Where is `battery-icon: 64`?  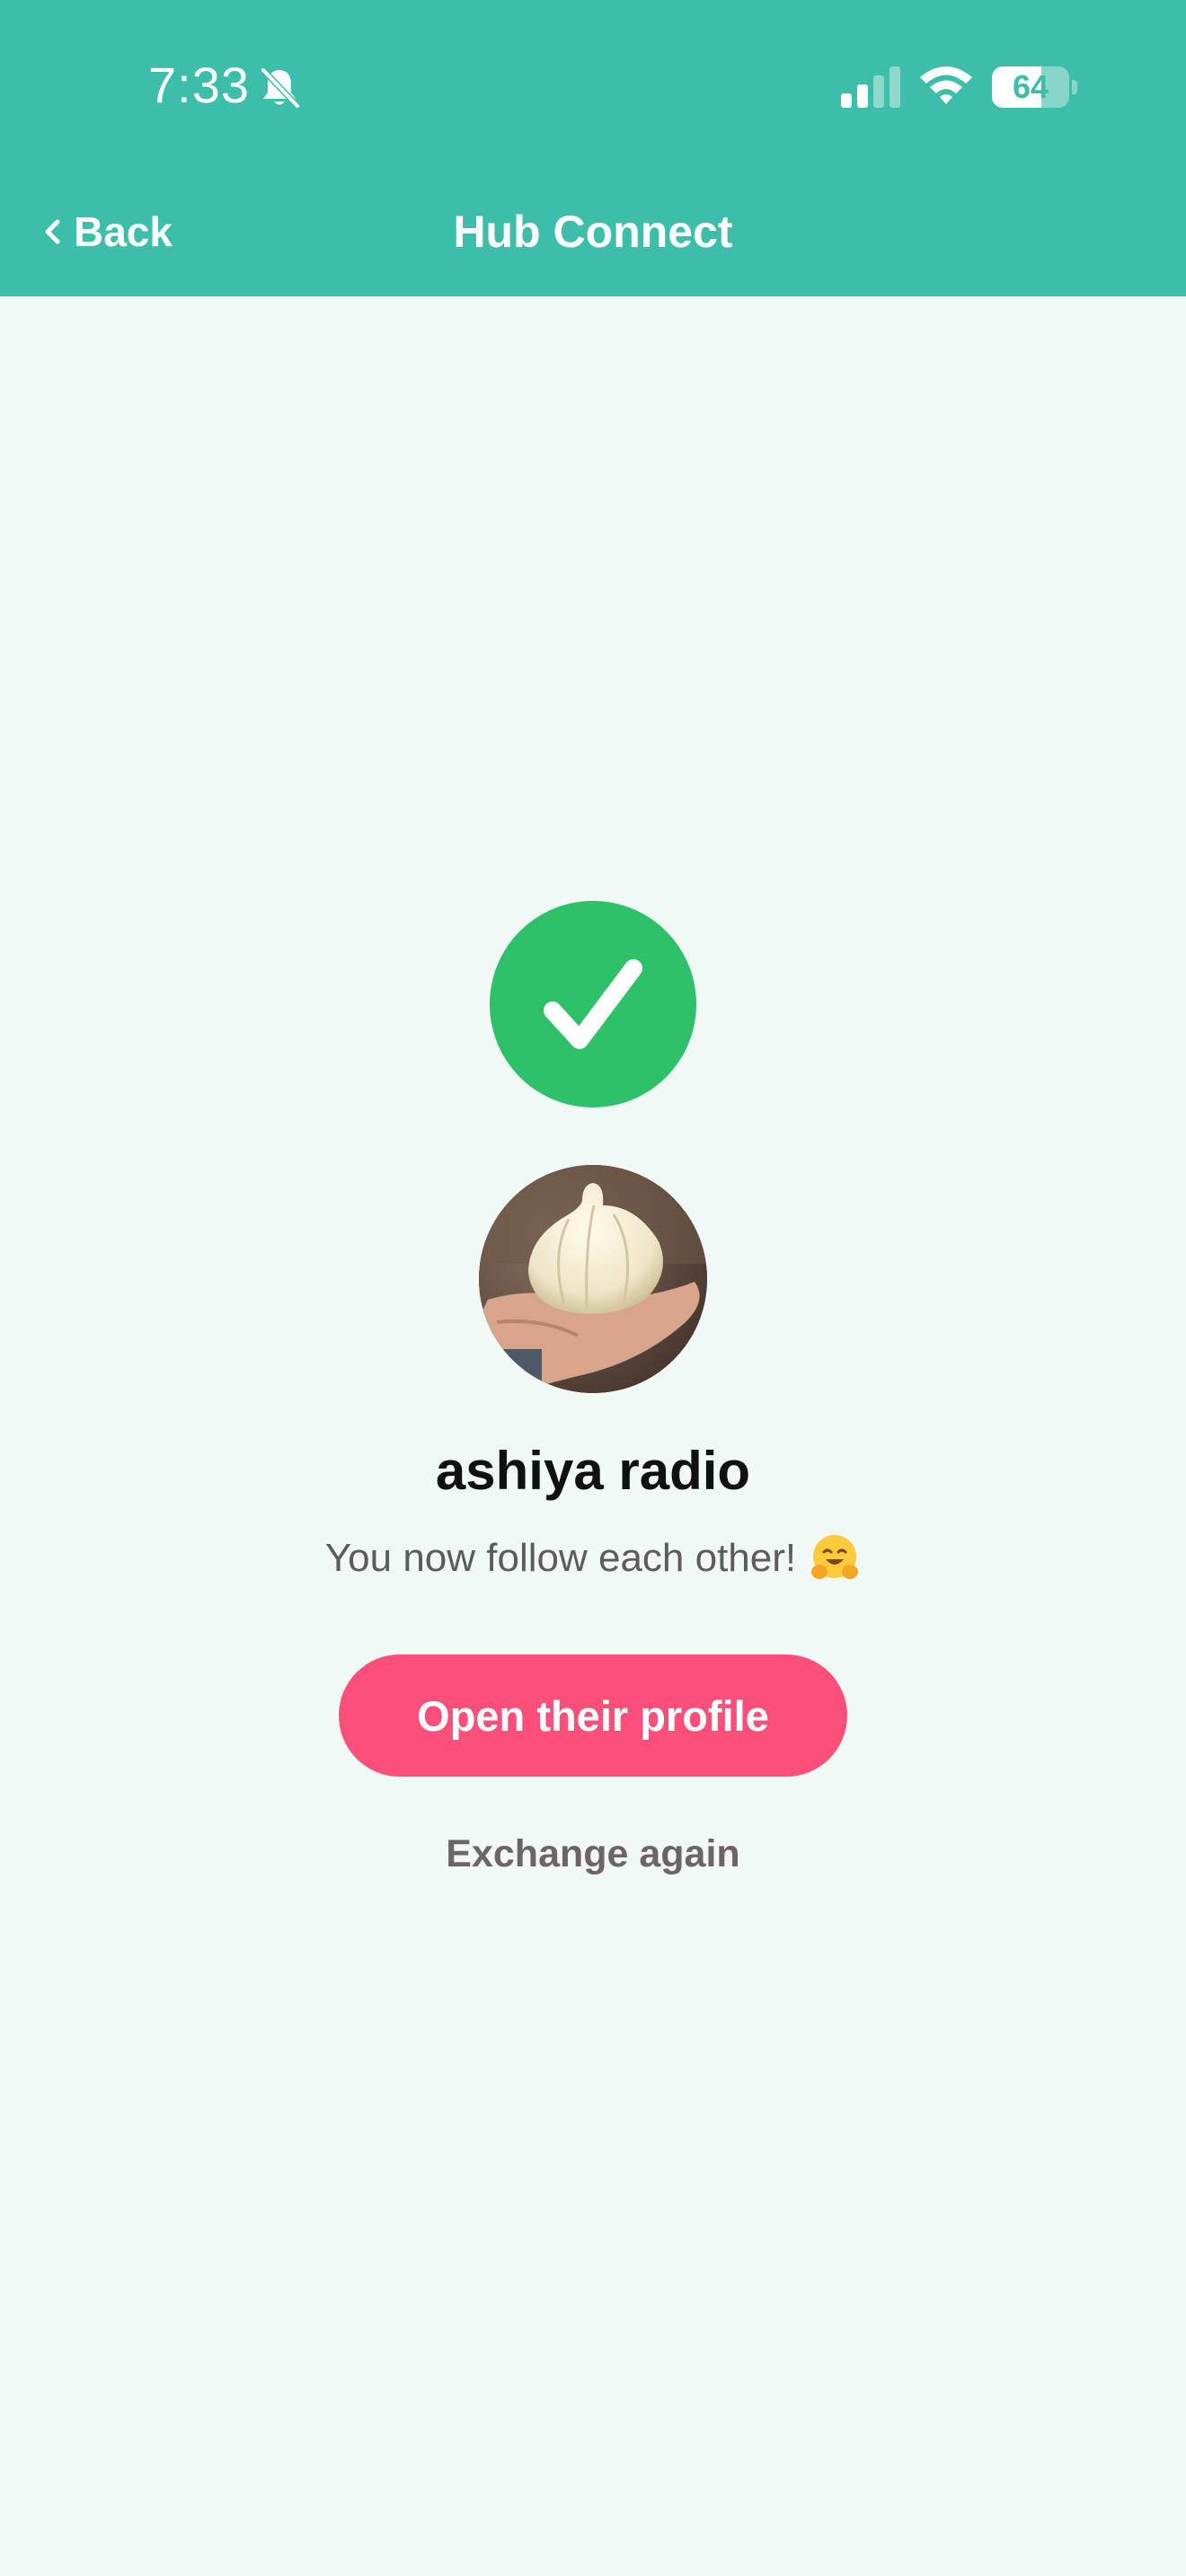 battery-icon: 64 is located at coordinates (1035, 87).